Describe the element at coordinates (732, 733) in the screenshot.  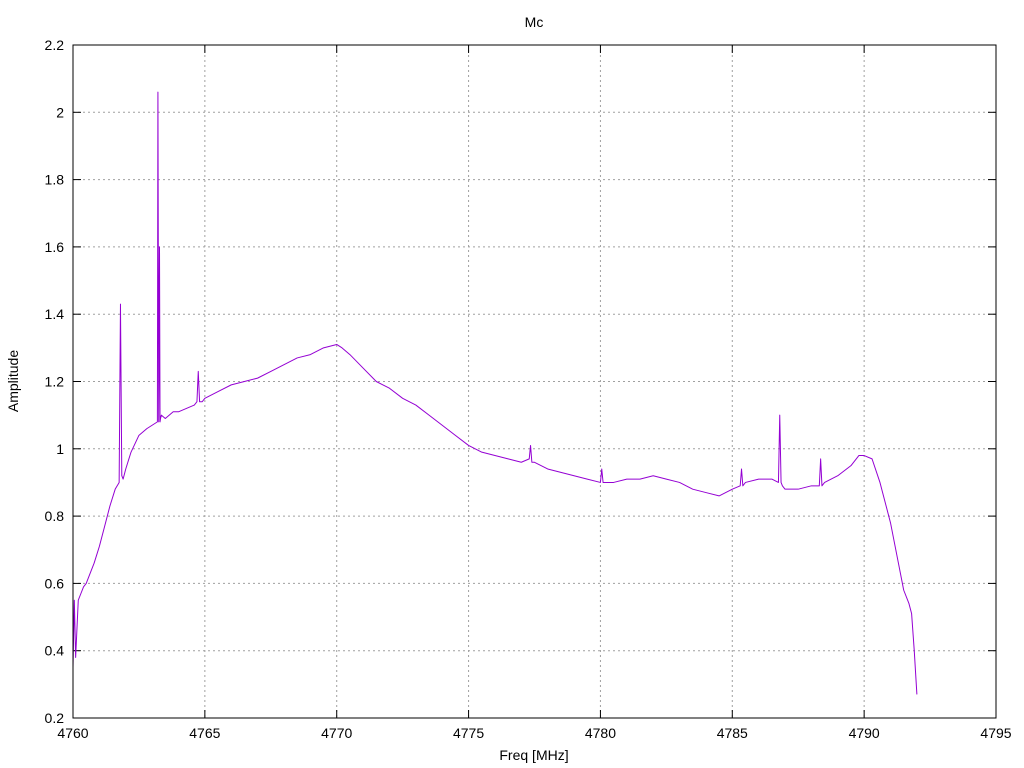
I see `x-tick-label: 4785` at that location.